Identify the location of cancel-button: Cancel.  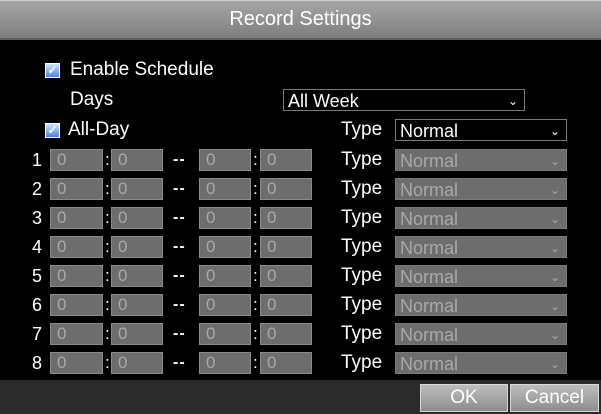
(554, 398).